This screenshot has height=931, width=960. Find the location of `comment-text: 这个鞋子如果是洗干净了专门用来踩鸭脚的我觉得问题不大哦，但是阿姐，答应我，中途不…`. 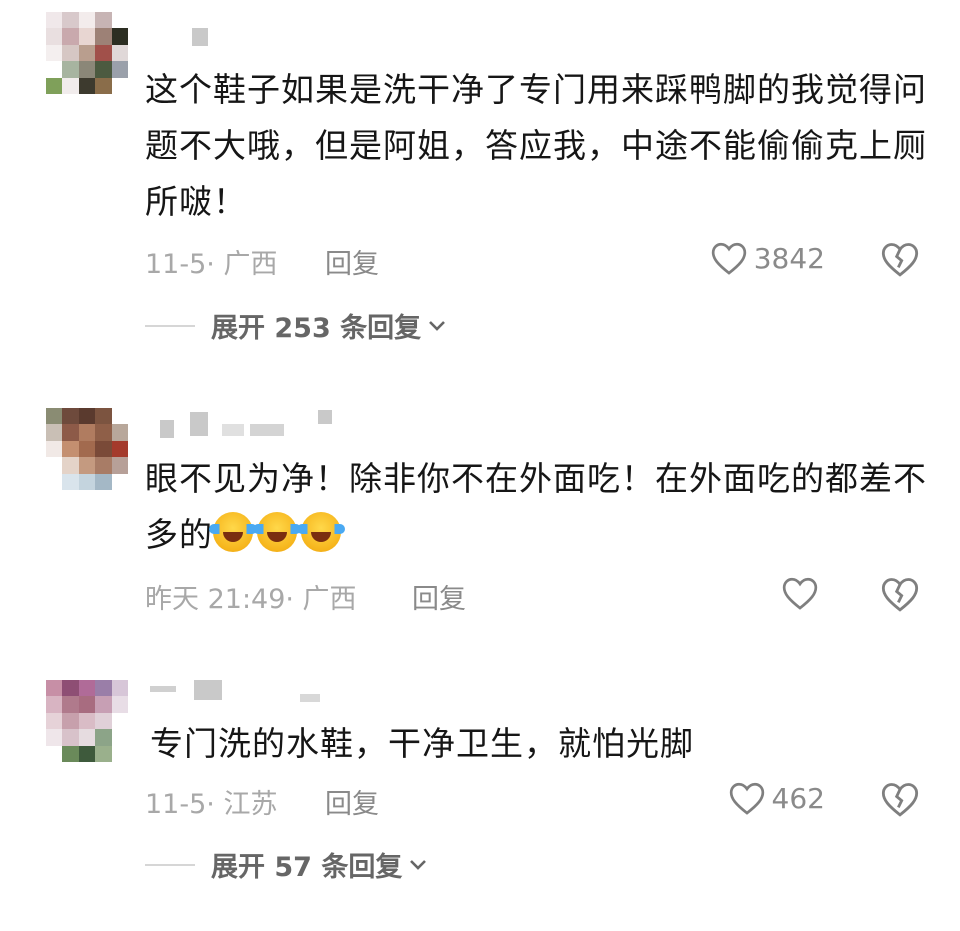

comment-text: 这个鞋子如果是洗干净了专门用来踩鸭脚的我觉得问题不大哦，但是阿姐，答应我，中途不… is located at coordinates (536, 145).